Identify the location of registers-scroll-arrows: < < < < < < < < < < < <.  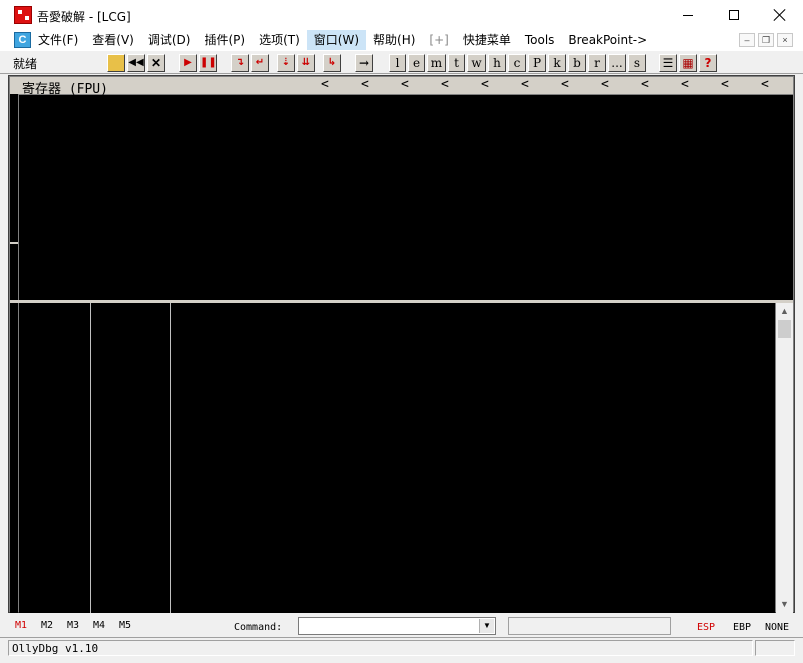
(559, 85).